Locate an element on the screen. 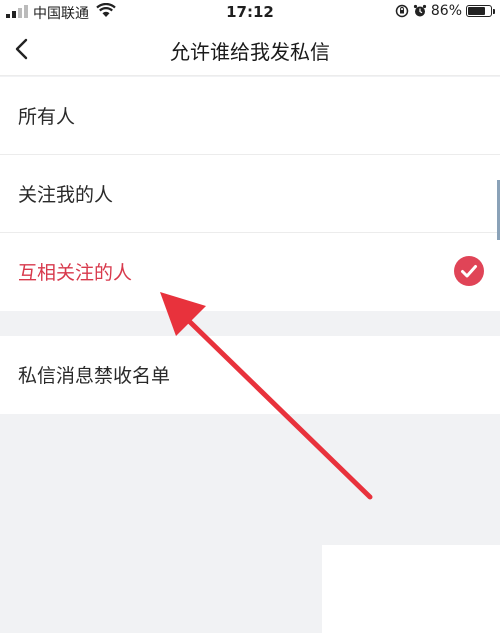 Image resolution: width=500 pixels, height=633 pixels. option-label: 互相关注的人 is located at coordinates (75, 273).